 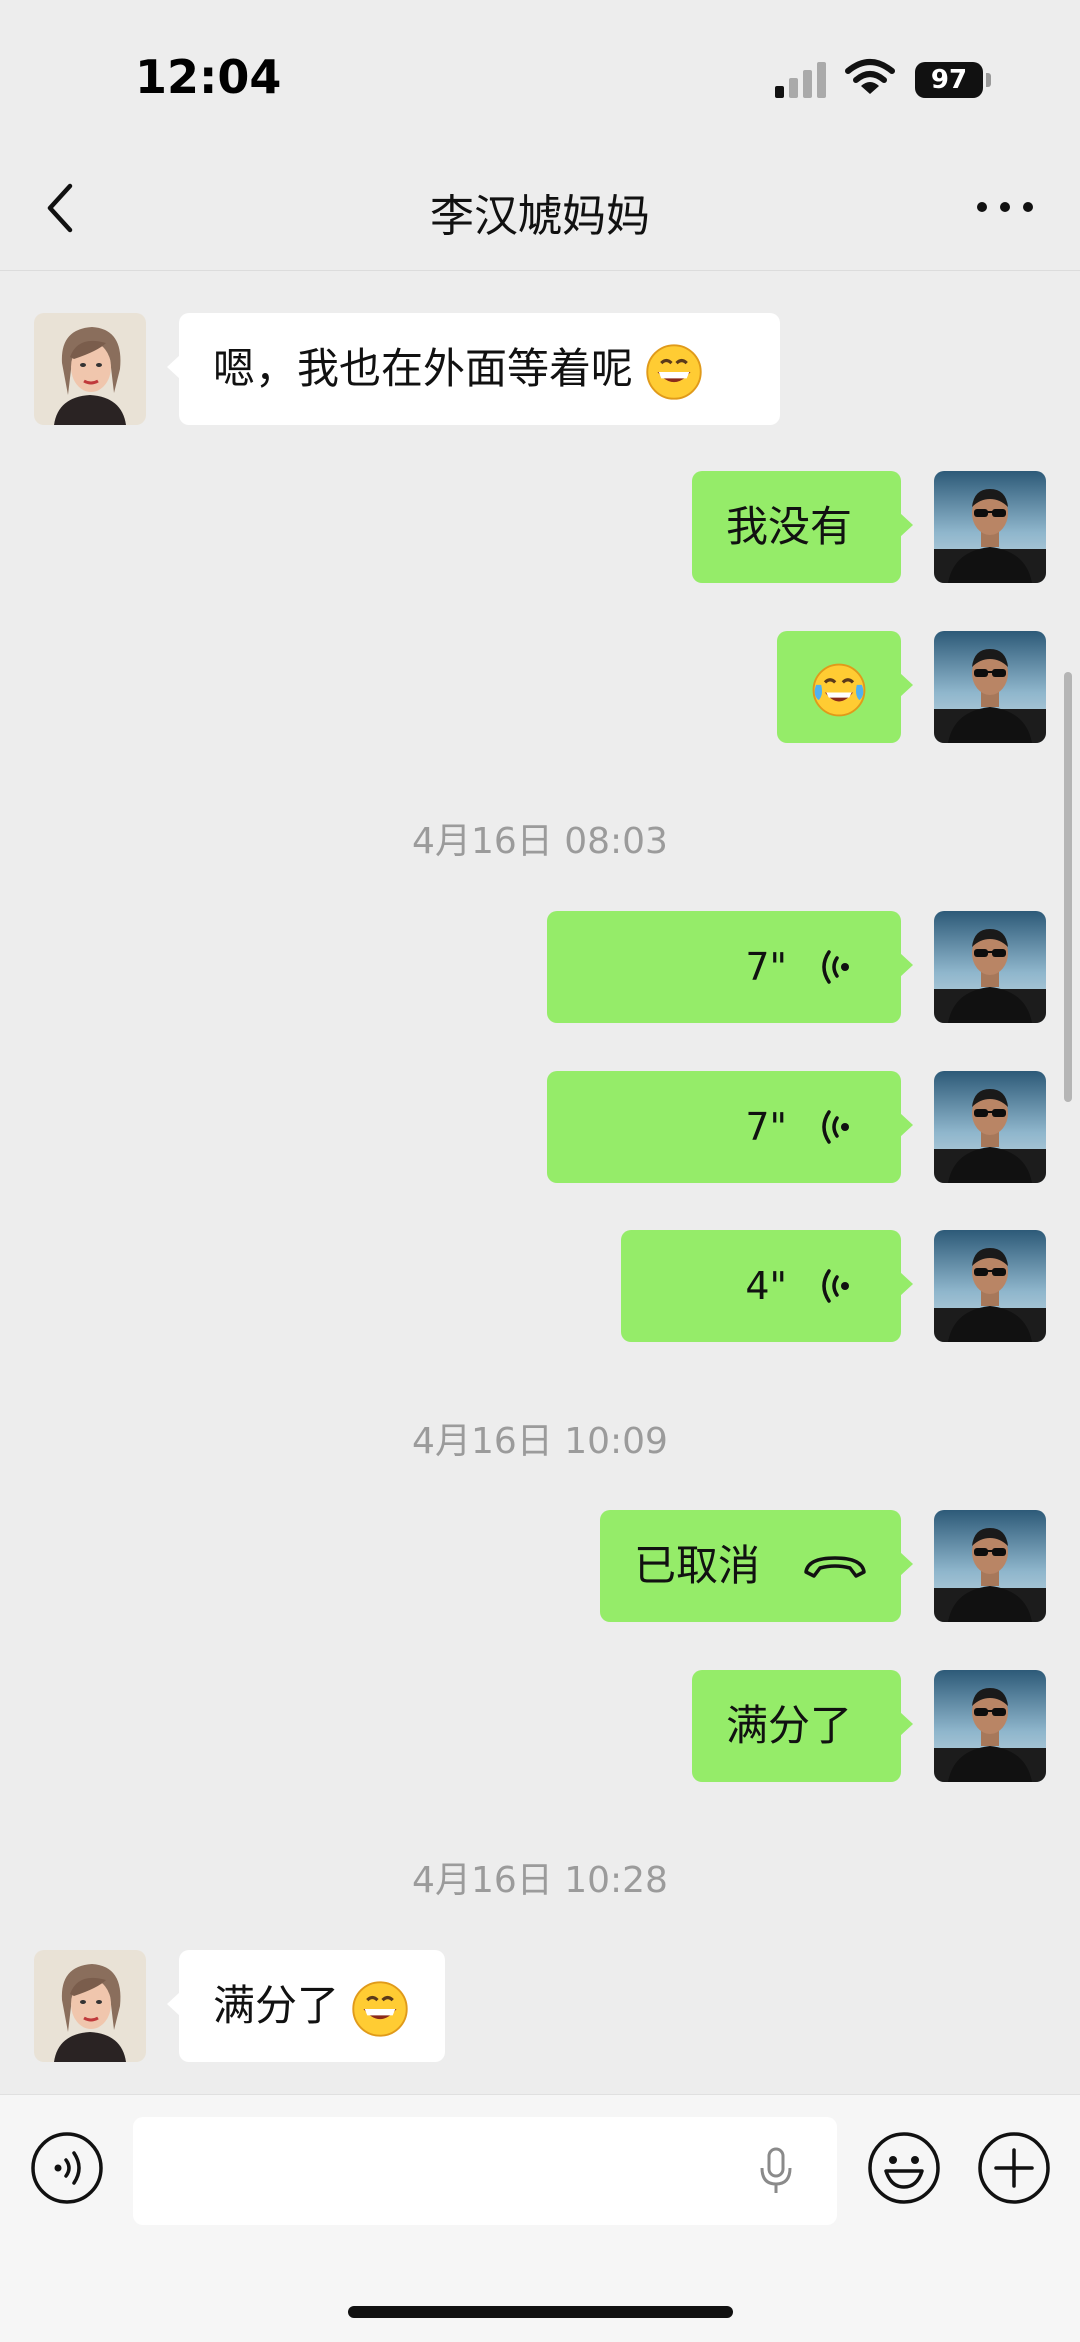 I want to click on hang-up-phone-icon, so click(x=835, y=1567).